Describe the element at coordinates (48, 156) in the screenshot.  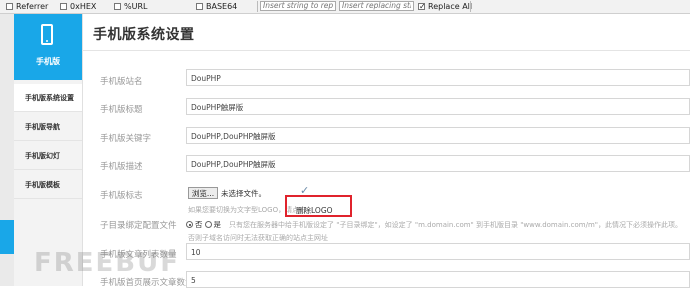
I see `sidebar-item-mobile-slides: 手机版幻灯` at that location.